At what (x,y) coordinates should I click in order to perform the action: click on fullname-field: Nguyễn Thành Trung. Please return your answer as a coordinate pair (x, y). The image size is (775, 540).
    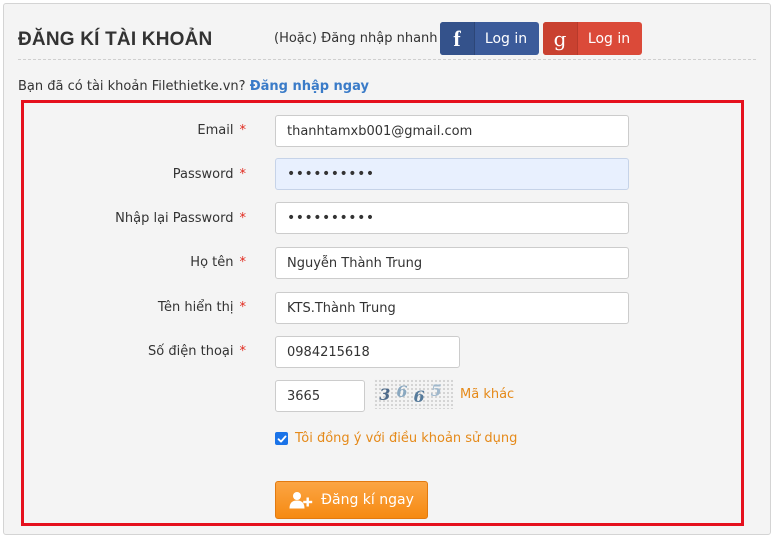
    Looking at the image, I should click on (452, 263).